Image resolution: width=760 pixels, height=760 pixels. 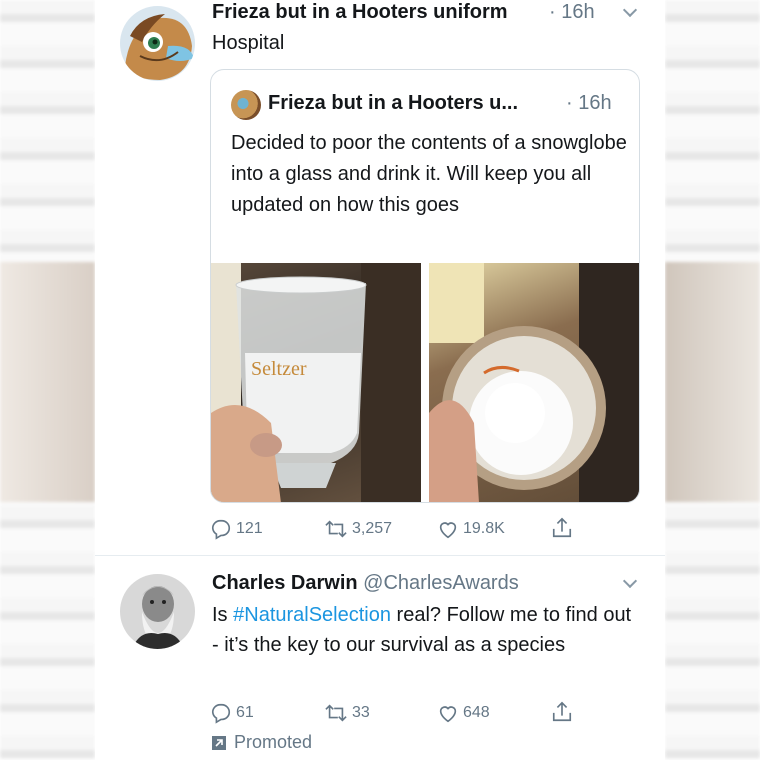 I want to click on like-count: 648, so click(x=476, y=712).